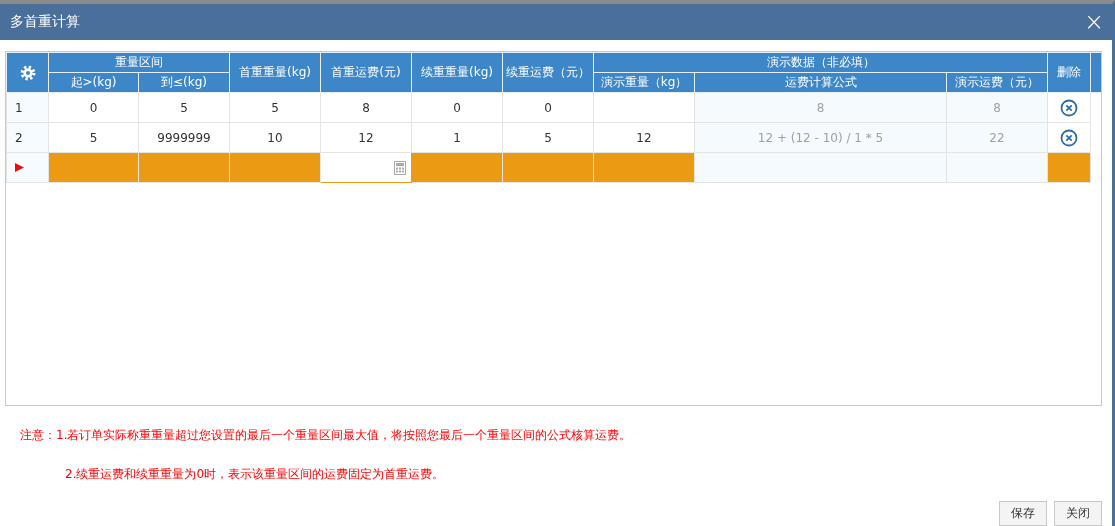  What do you see at coordinates (19, 107) in the screenshot?
I see `row-number: 1` at bounding box center [19, 107].